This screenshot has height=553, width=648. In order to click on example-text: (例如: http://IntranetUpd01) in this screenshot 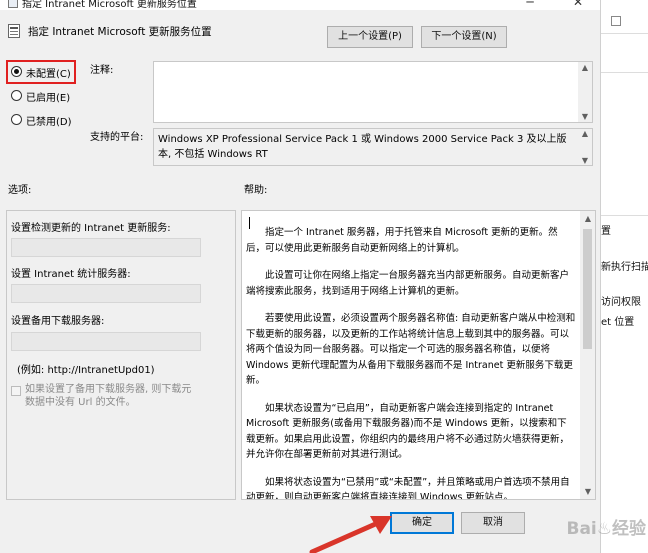, I will do `click(86, 370)`.